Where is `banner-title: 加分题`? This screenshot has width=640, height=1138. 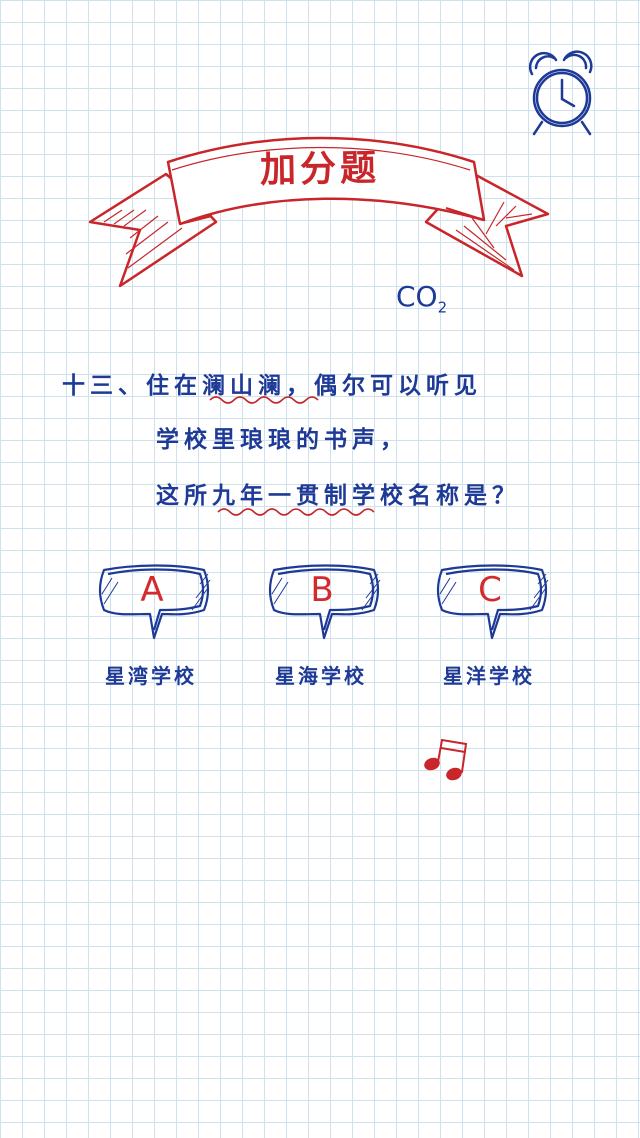
banner-title: 加分题 is located at coordinates (320, 169).